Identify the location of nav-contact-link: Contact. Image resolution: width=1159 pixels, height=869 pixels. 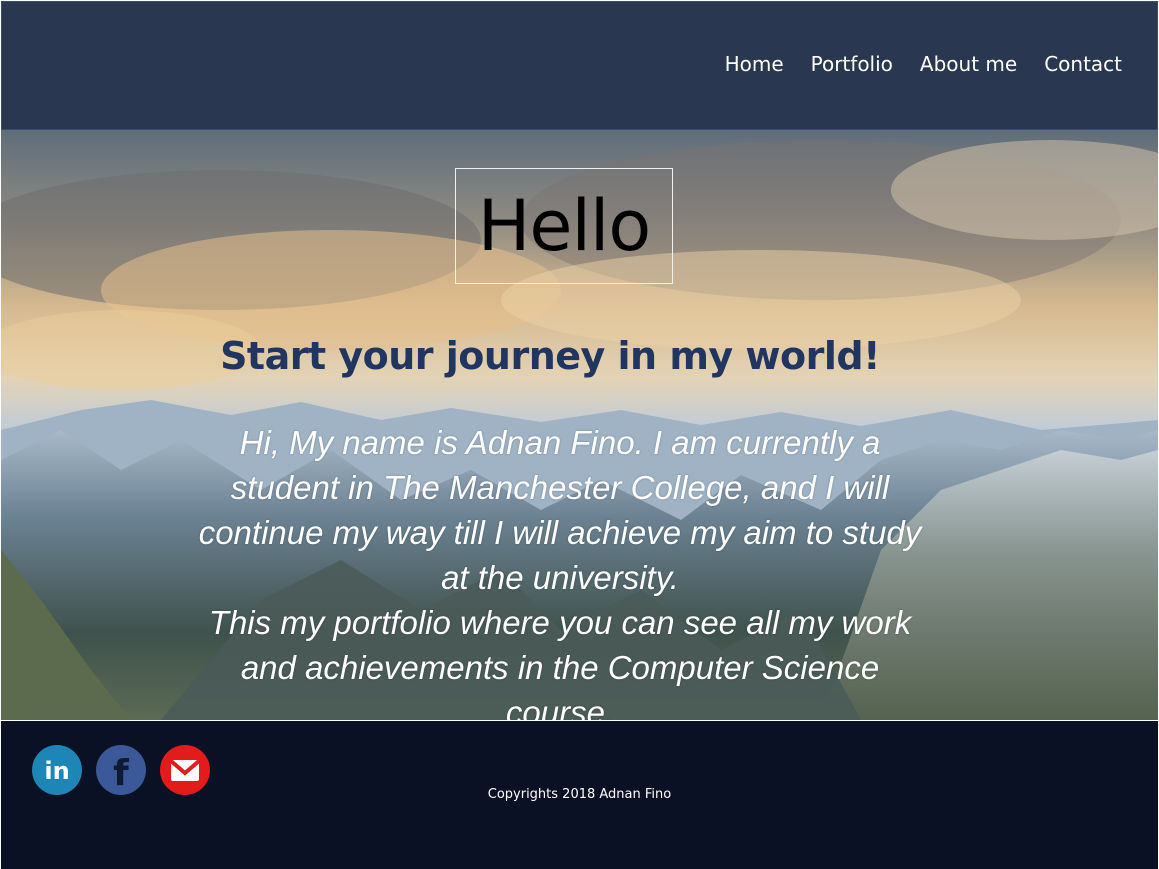
(1083, 64).